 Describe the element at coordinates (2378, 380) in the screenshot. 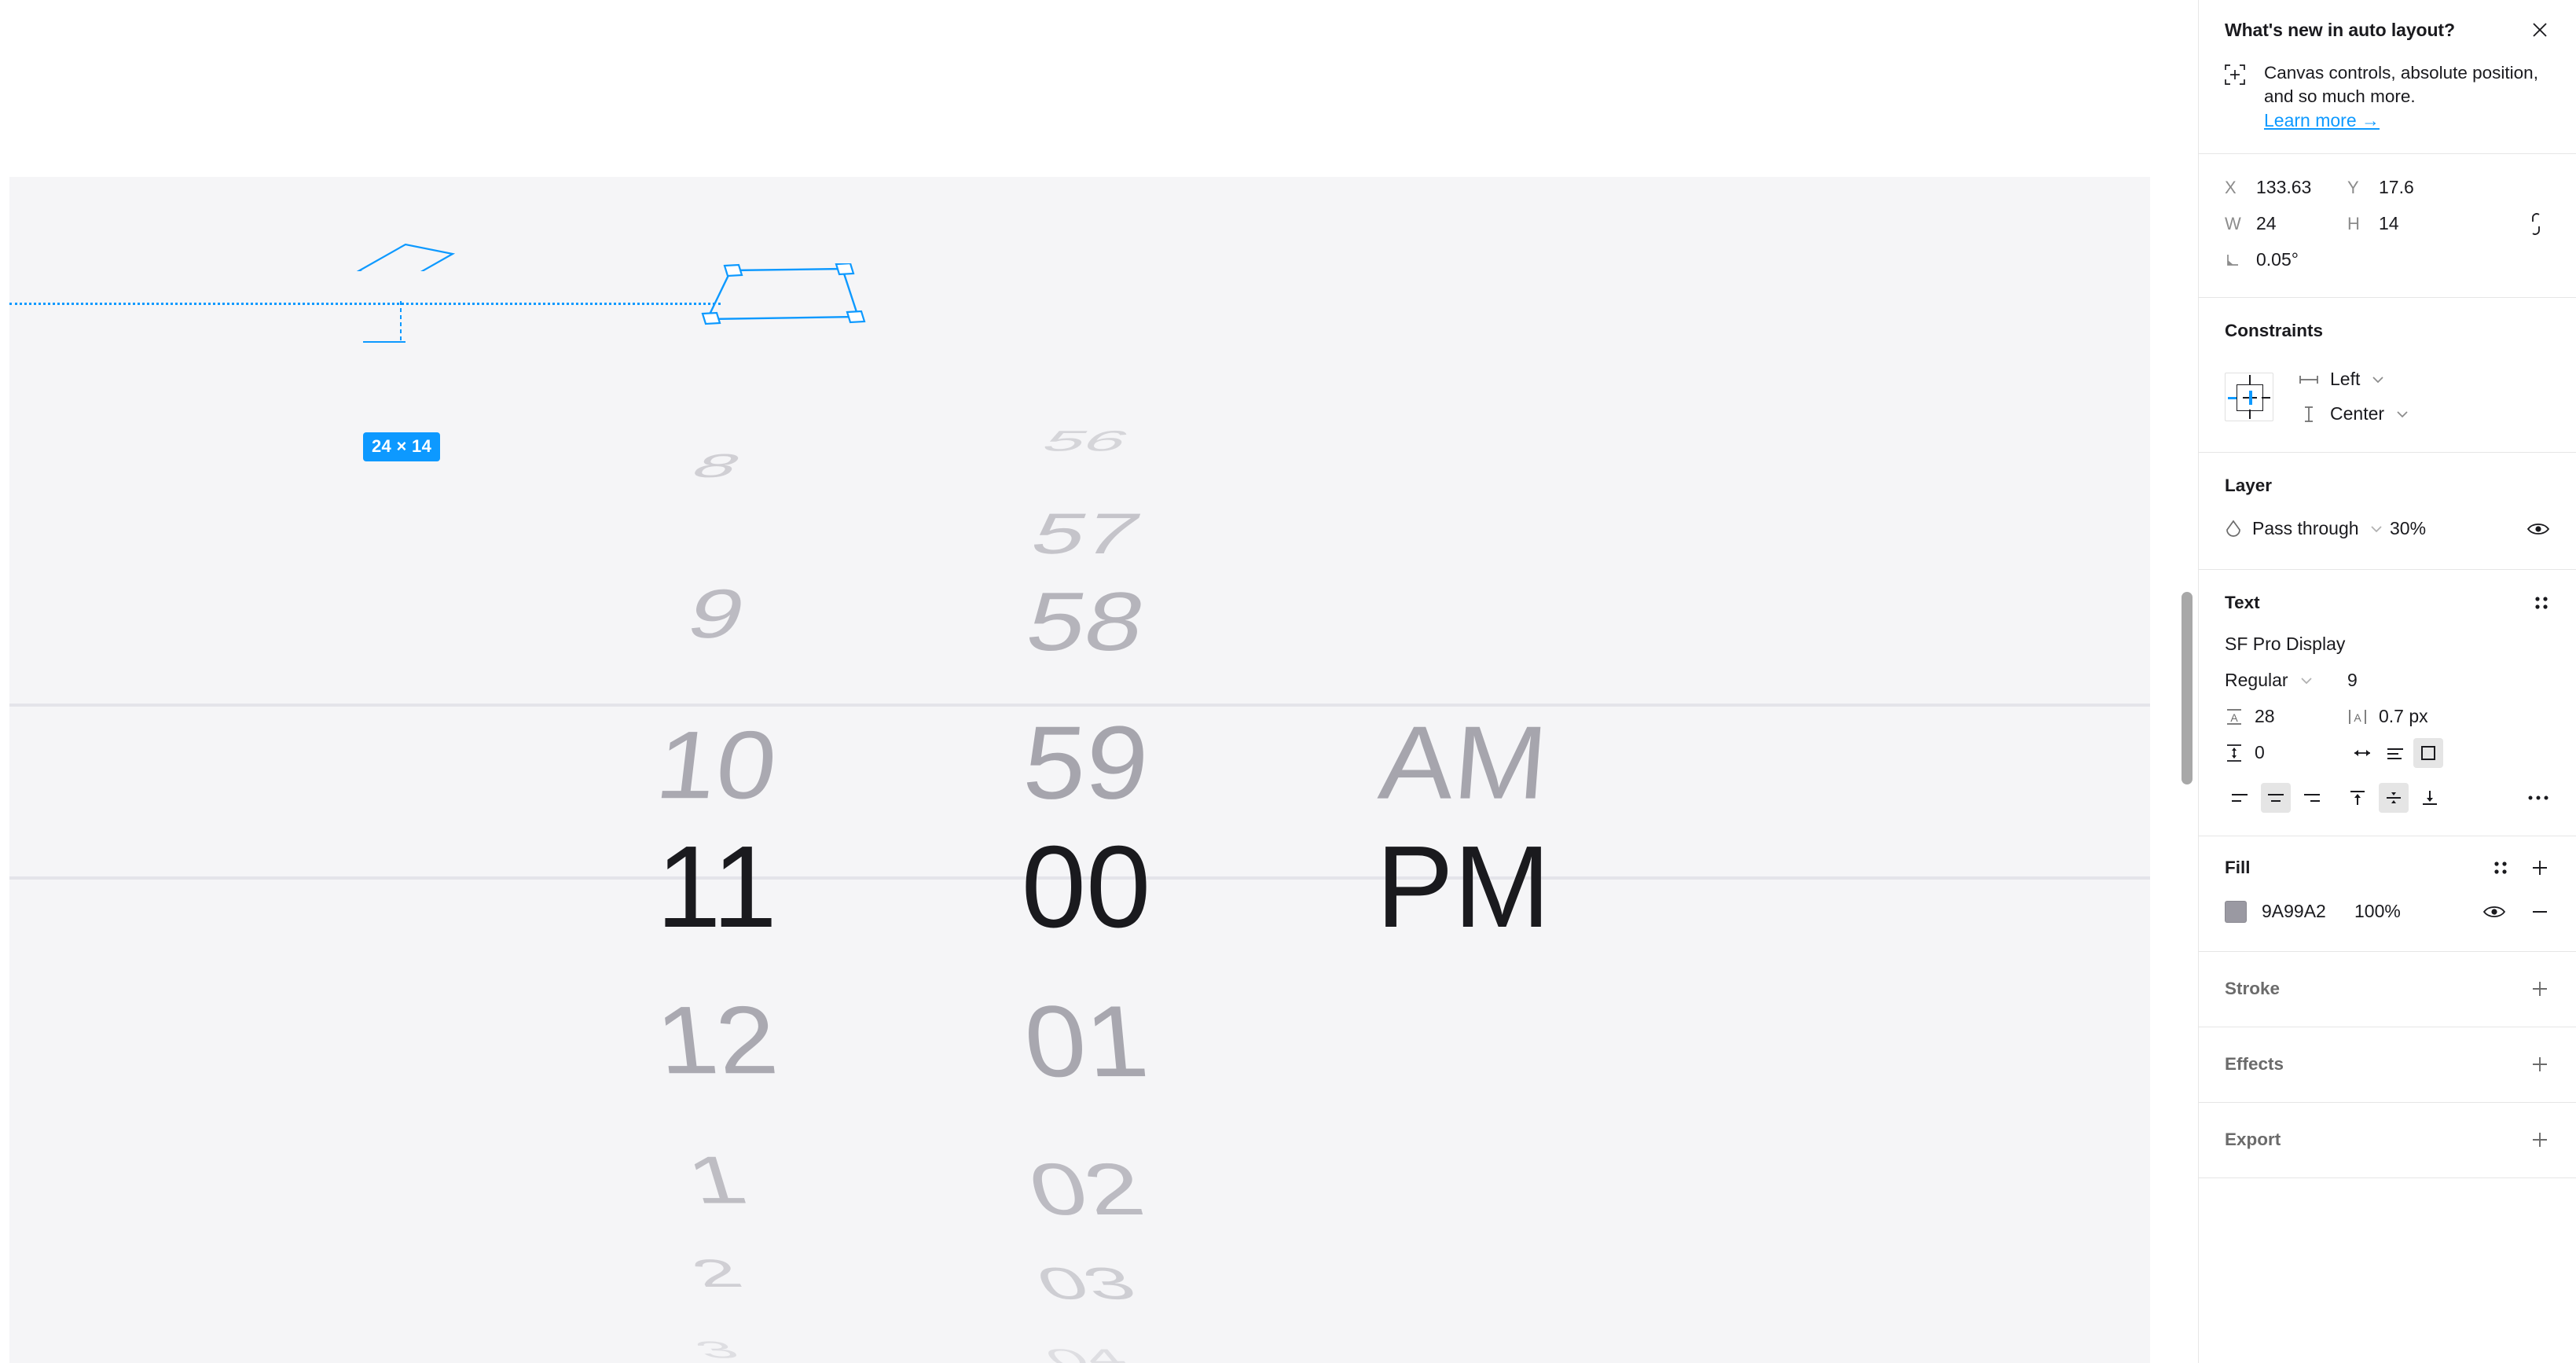

I see `chevron-down-icon` at that location.